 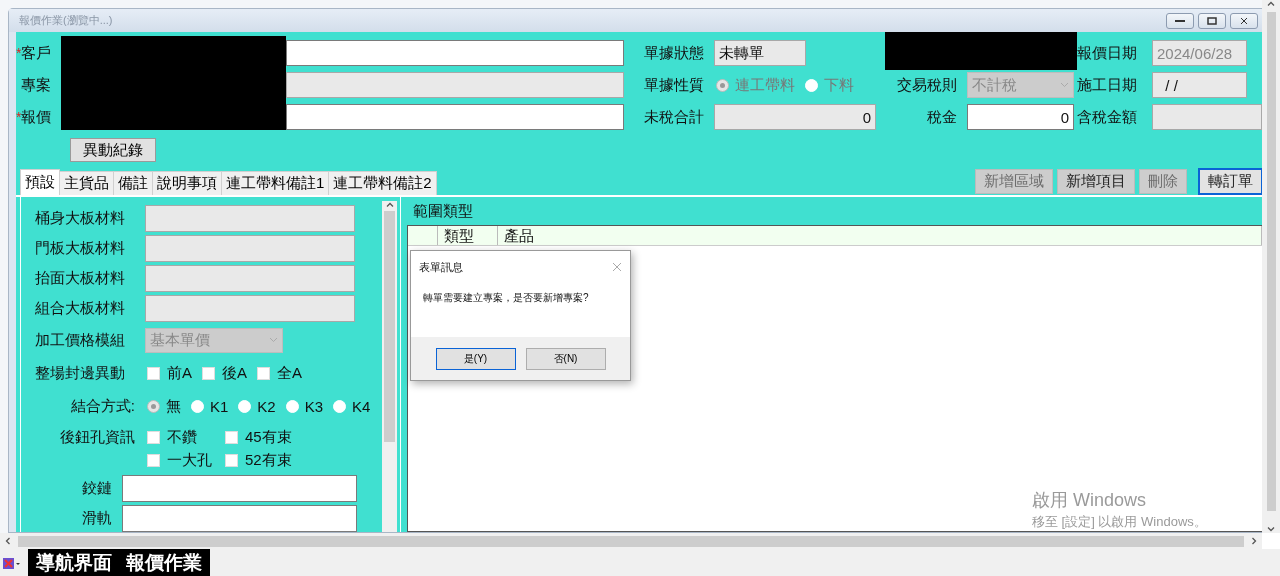 I want to click on field-label: 專案, so click(x=36, y=85).